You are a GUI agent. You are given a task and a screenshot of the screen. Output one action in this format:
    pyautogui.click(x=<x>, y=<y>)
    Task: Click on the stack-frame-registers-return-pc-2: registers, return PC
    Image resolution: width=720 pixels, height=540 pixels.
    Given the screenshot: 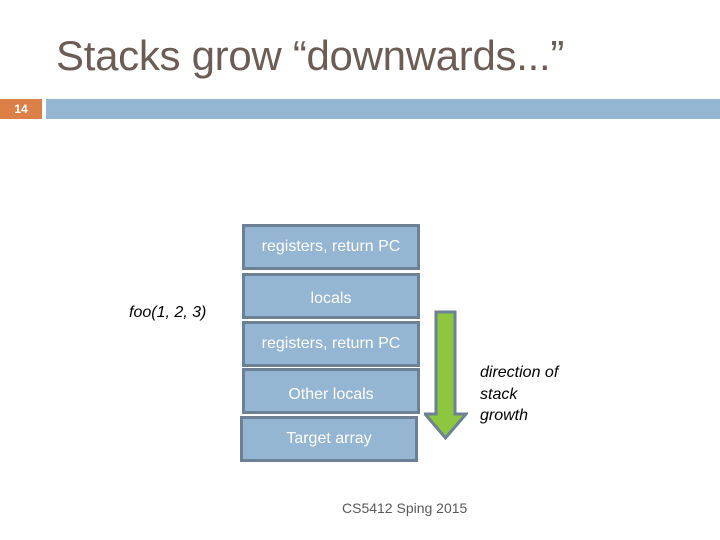 What is the action you would take?
    pyautogui.click(x=331, y=344)
    